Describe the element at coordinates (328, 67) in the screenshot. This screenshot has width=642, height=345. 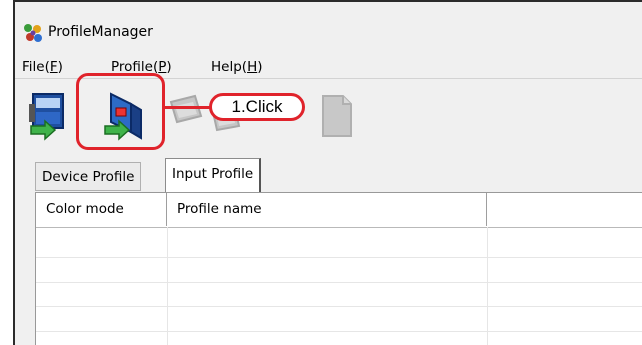
I see `menu-bar: File(F) Profile(P) Help(H)` at that location.